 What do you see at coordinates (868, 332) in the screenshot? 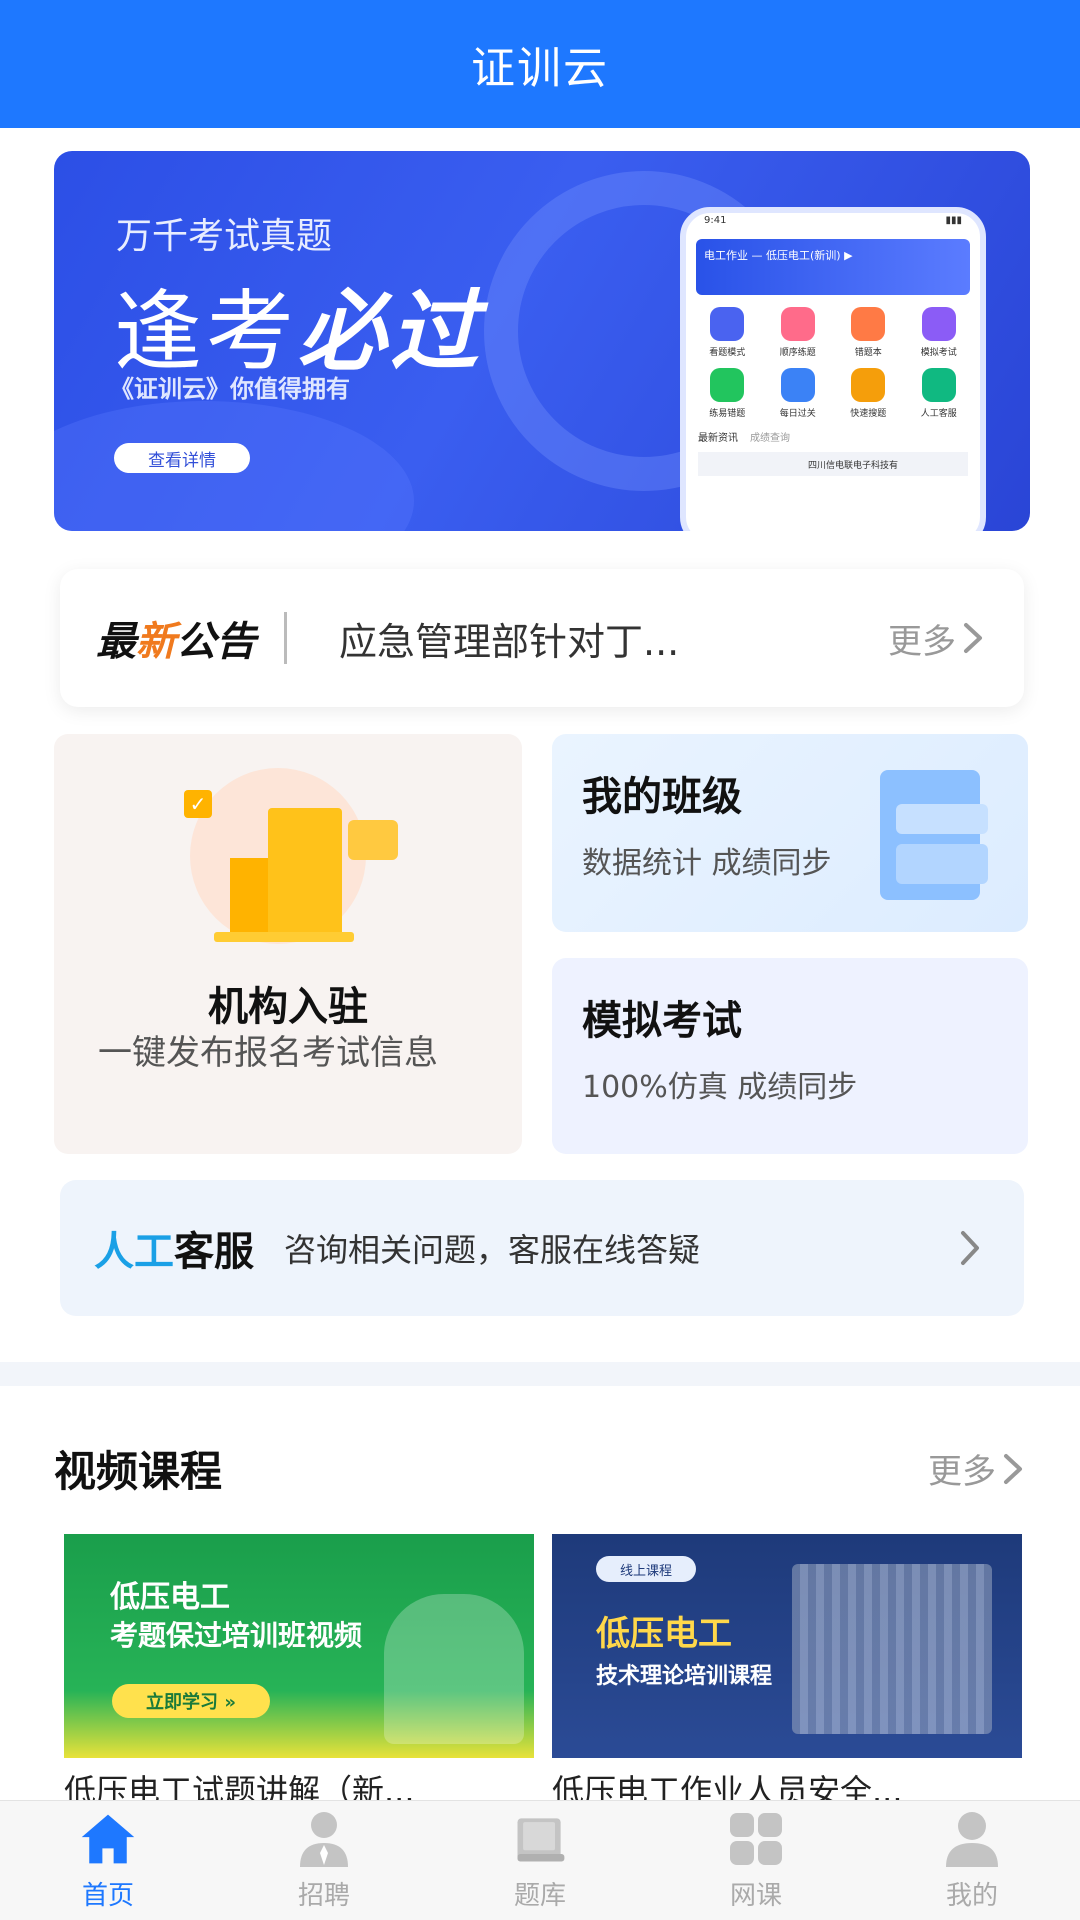
I see `phone-feature-item: 错题本` at bounding box center [868, 332].